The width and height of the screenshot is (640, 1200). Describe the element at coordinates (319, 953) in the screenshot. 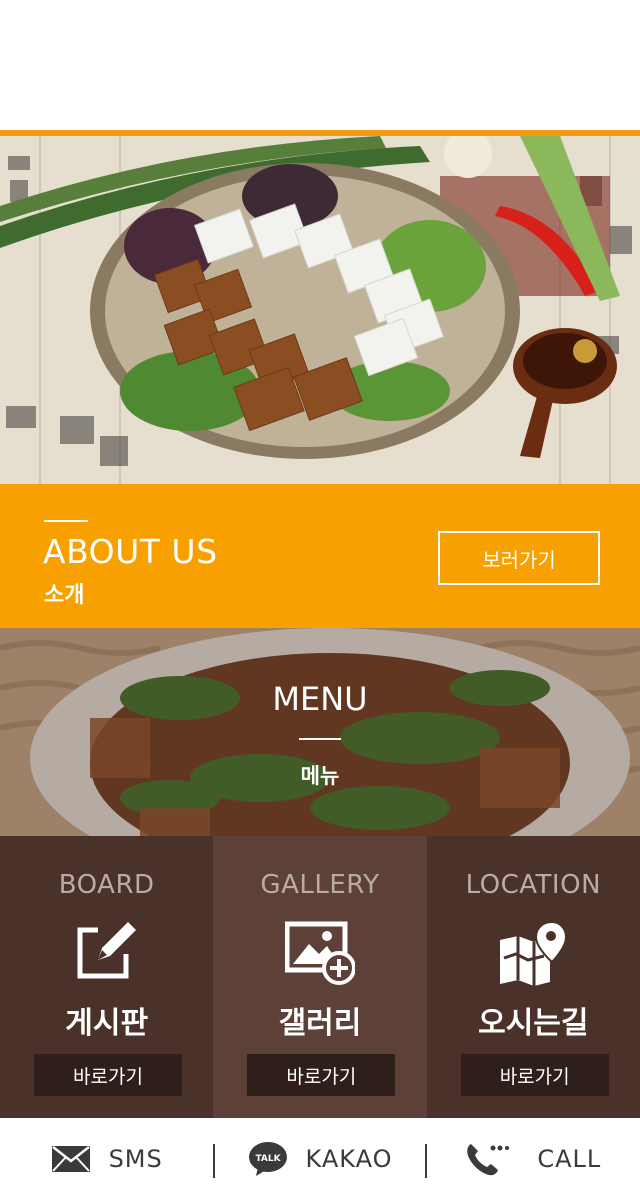

I see `gallery-add-icon` at that location.